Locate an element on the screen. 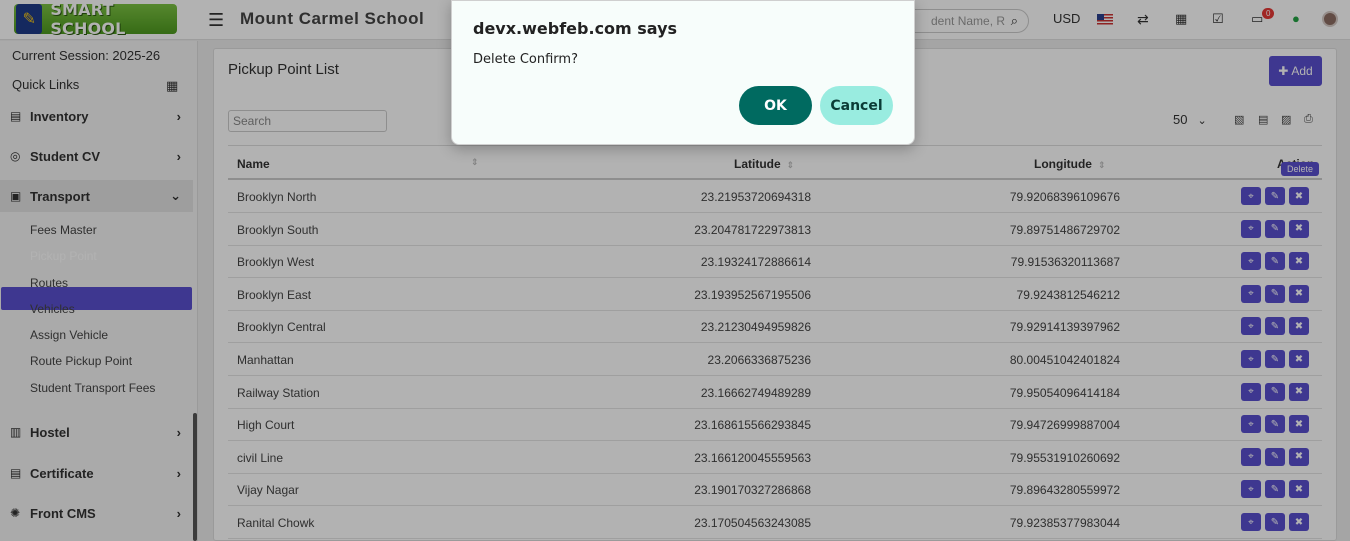 The width and height of the screenshot is (1350, 541). dialog-title: devx.webfeb.com says is located at coordinates (575, 28).